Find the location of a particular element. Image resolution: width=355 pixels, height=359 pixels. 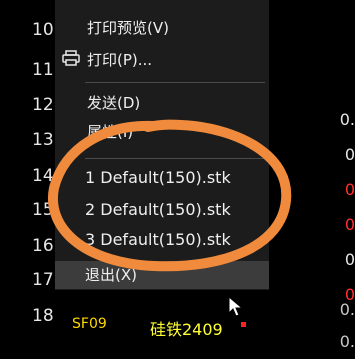

row-number-10: 10 is located at coordinates (43, 30).